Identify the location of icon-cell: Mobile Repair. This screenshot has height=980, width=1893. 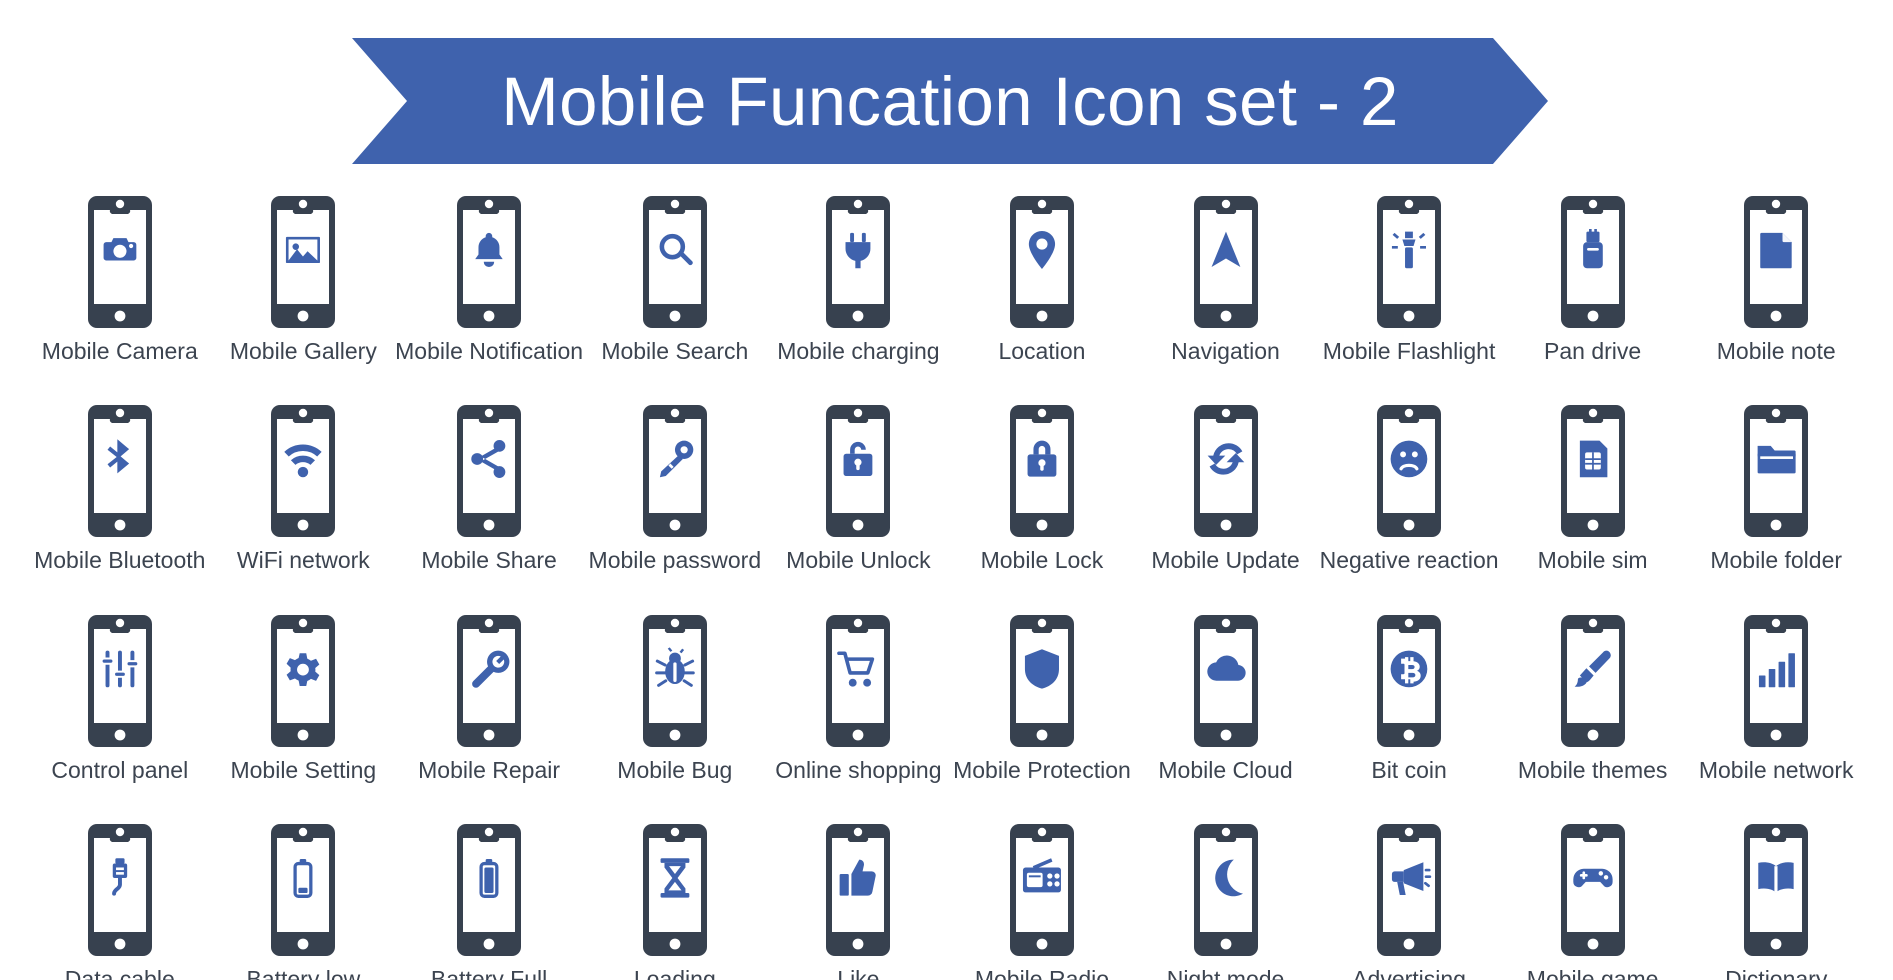
(489, 698).